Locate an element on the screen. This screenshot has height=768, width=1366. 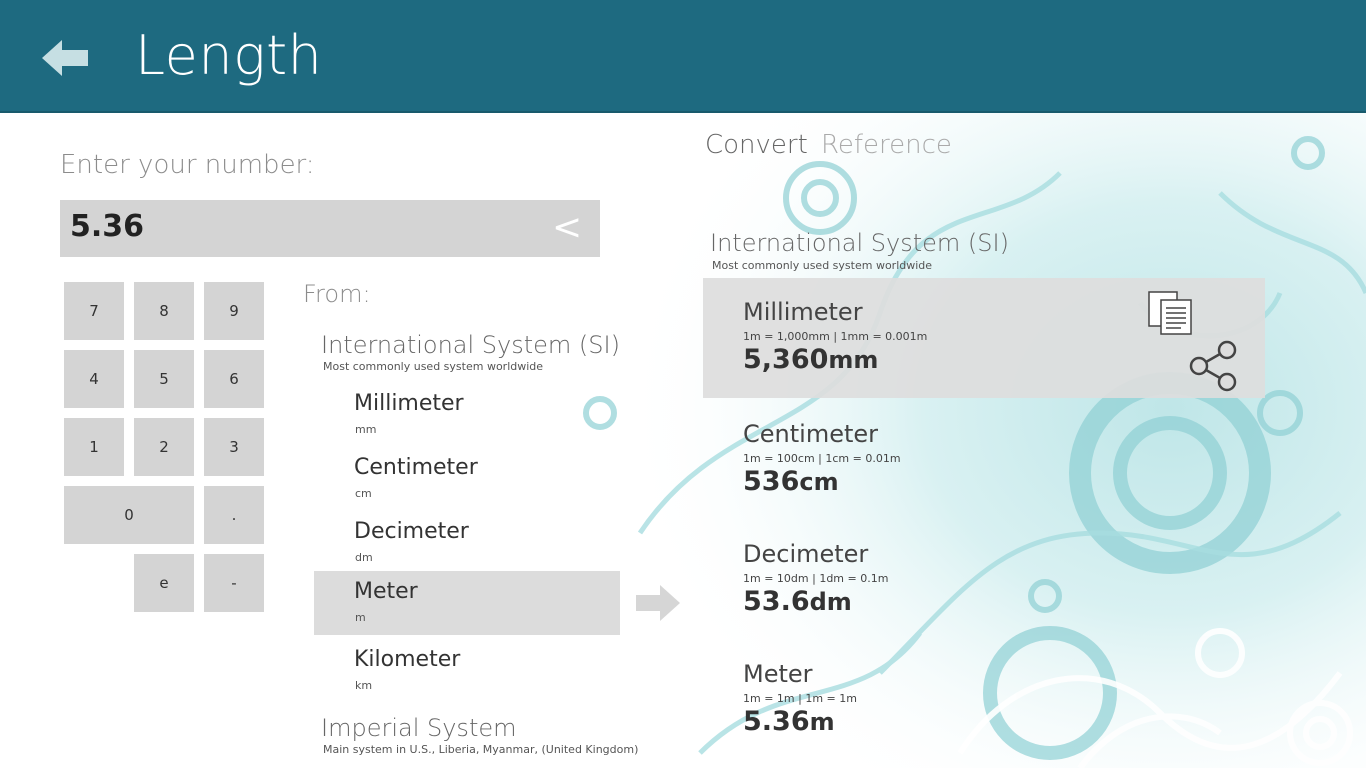
result-name: Centimeter is located at coordinates (810, 434).